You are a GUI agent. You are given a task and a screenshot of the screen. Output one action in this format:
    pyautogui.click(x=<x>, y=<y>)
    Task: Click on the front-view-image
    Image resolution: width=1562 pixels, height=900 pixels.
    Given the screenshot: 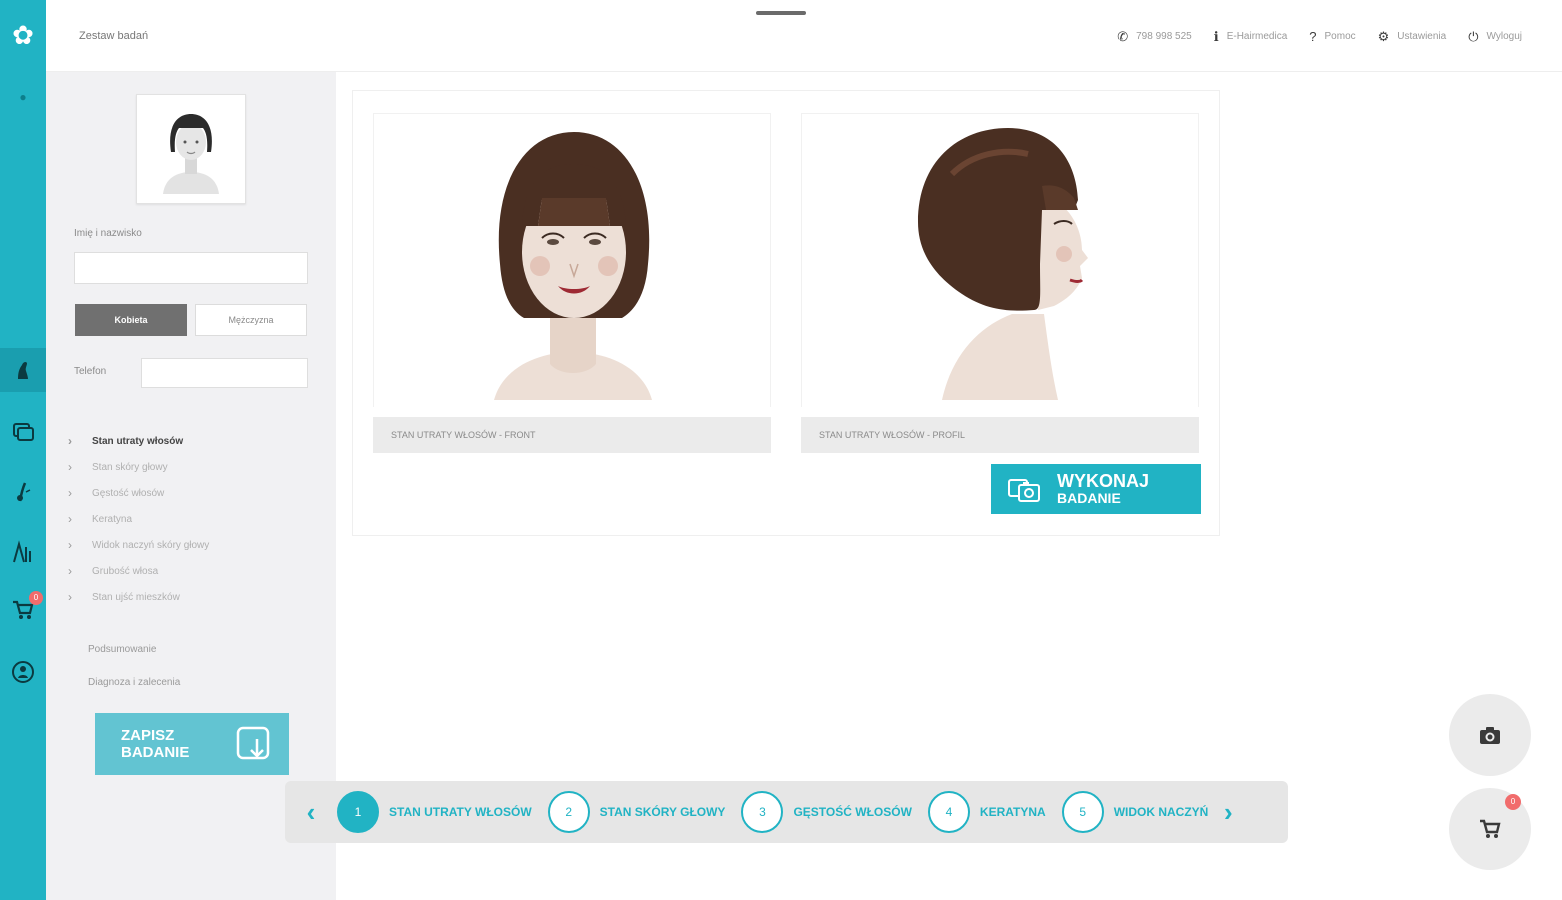 What is the action you would take?
    pyautogui.click(x=572, y=260)
    